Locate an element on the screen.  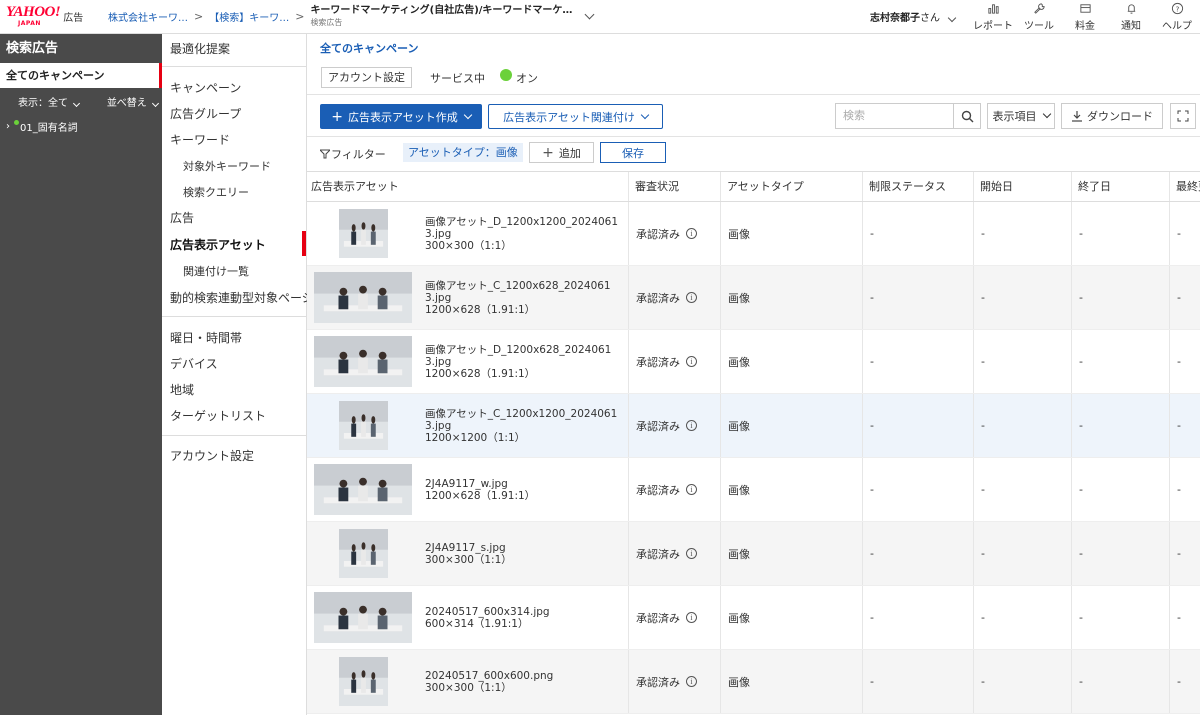
help-icon: ? is located at coordinates (1177, 8).